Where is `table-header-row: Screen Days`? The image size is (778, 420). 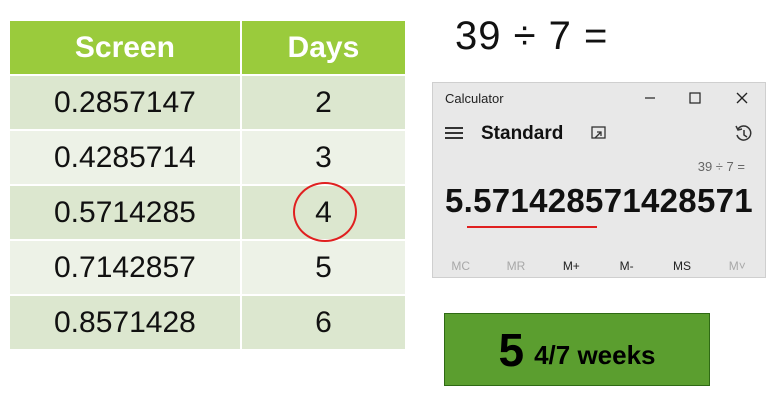
table-header-row: Screen Days is located at coordinates (207, 47).